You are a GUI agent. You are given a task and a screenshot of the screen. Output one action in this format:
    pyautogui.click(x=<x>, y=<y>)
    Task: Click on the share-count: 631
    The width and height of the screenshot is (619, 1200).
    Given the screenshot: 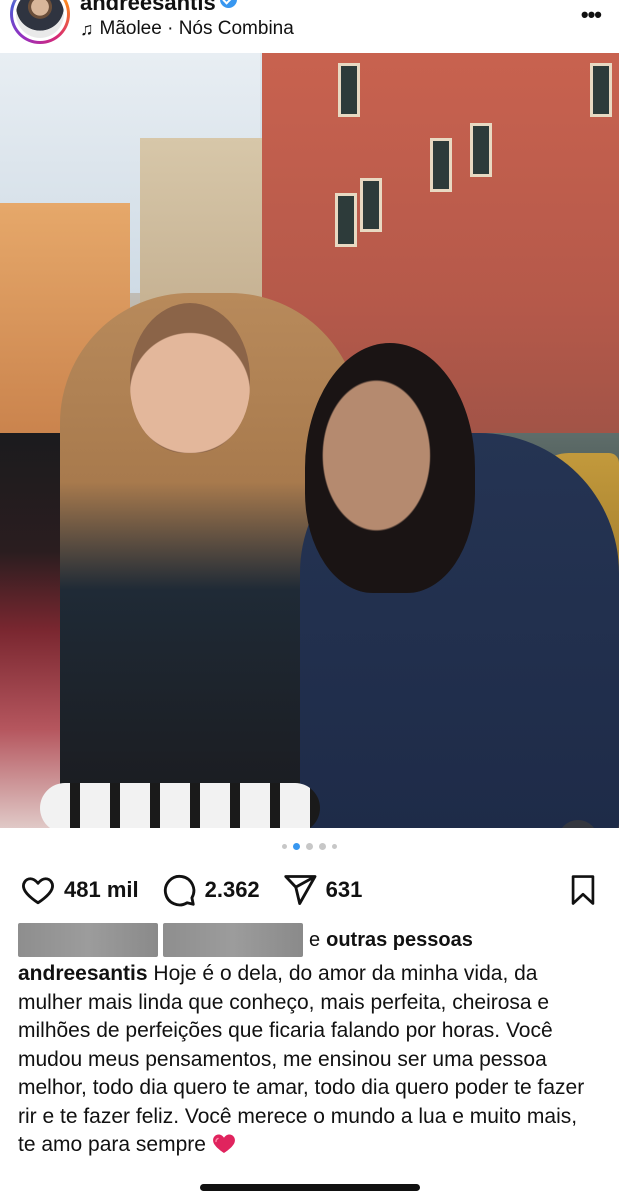 What is the action you would take?
    pyautogui.click(x=344, y=890)
    